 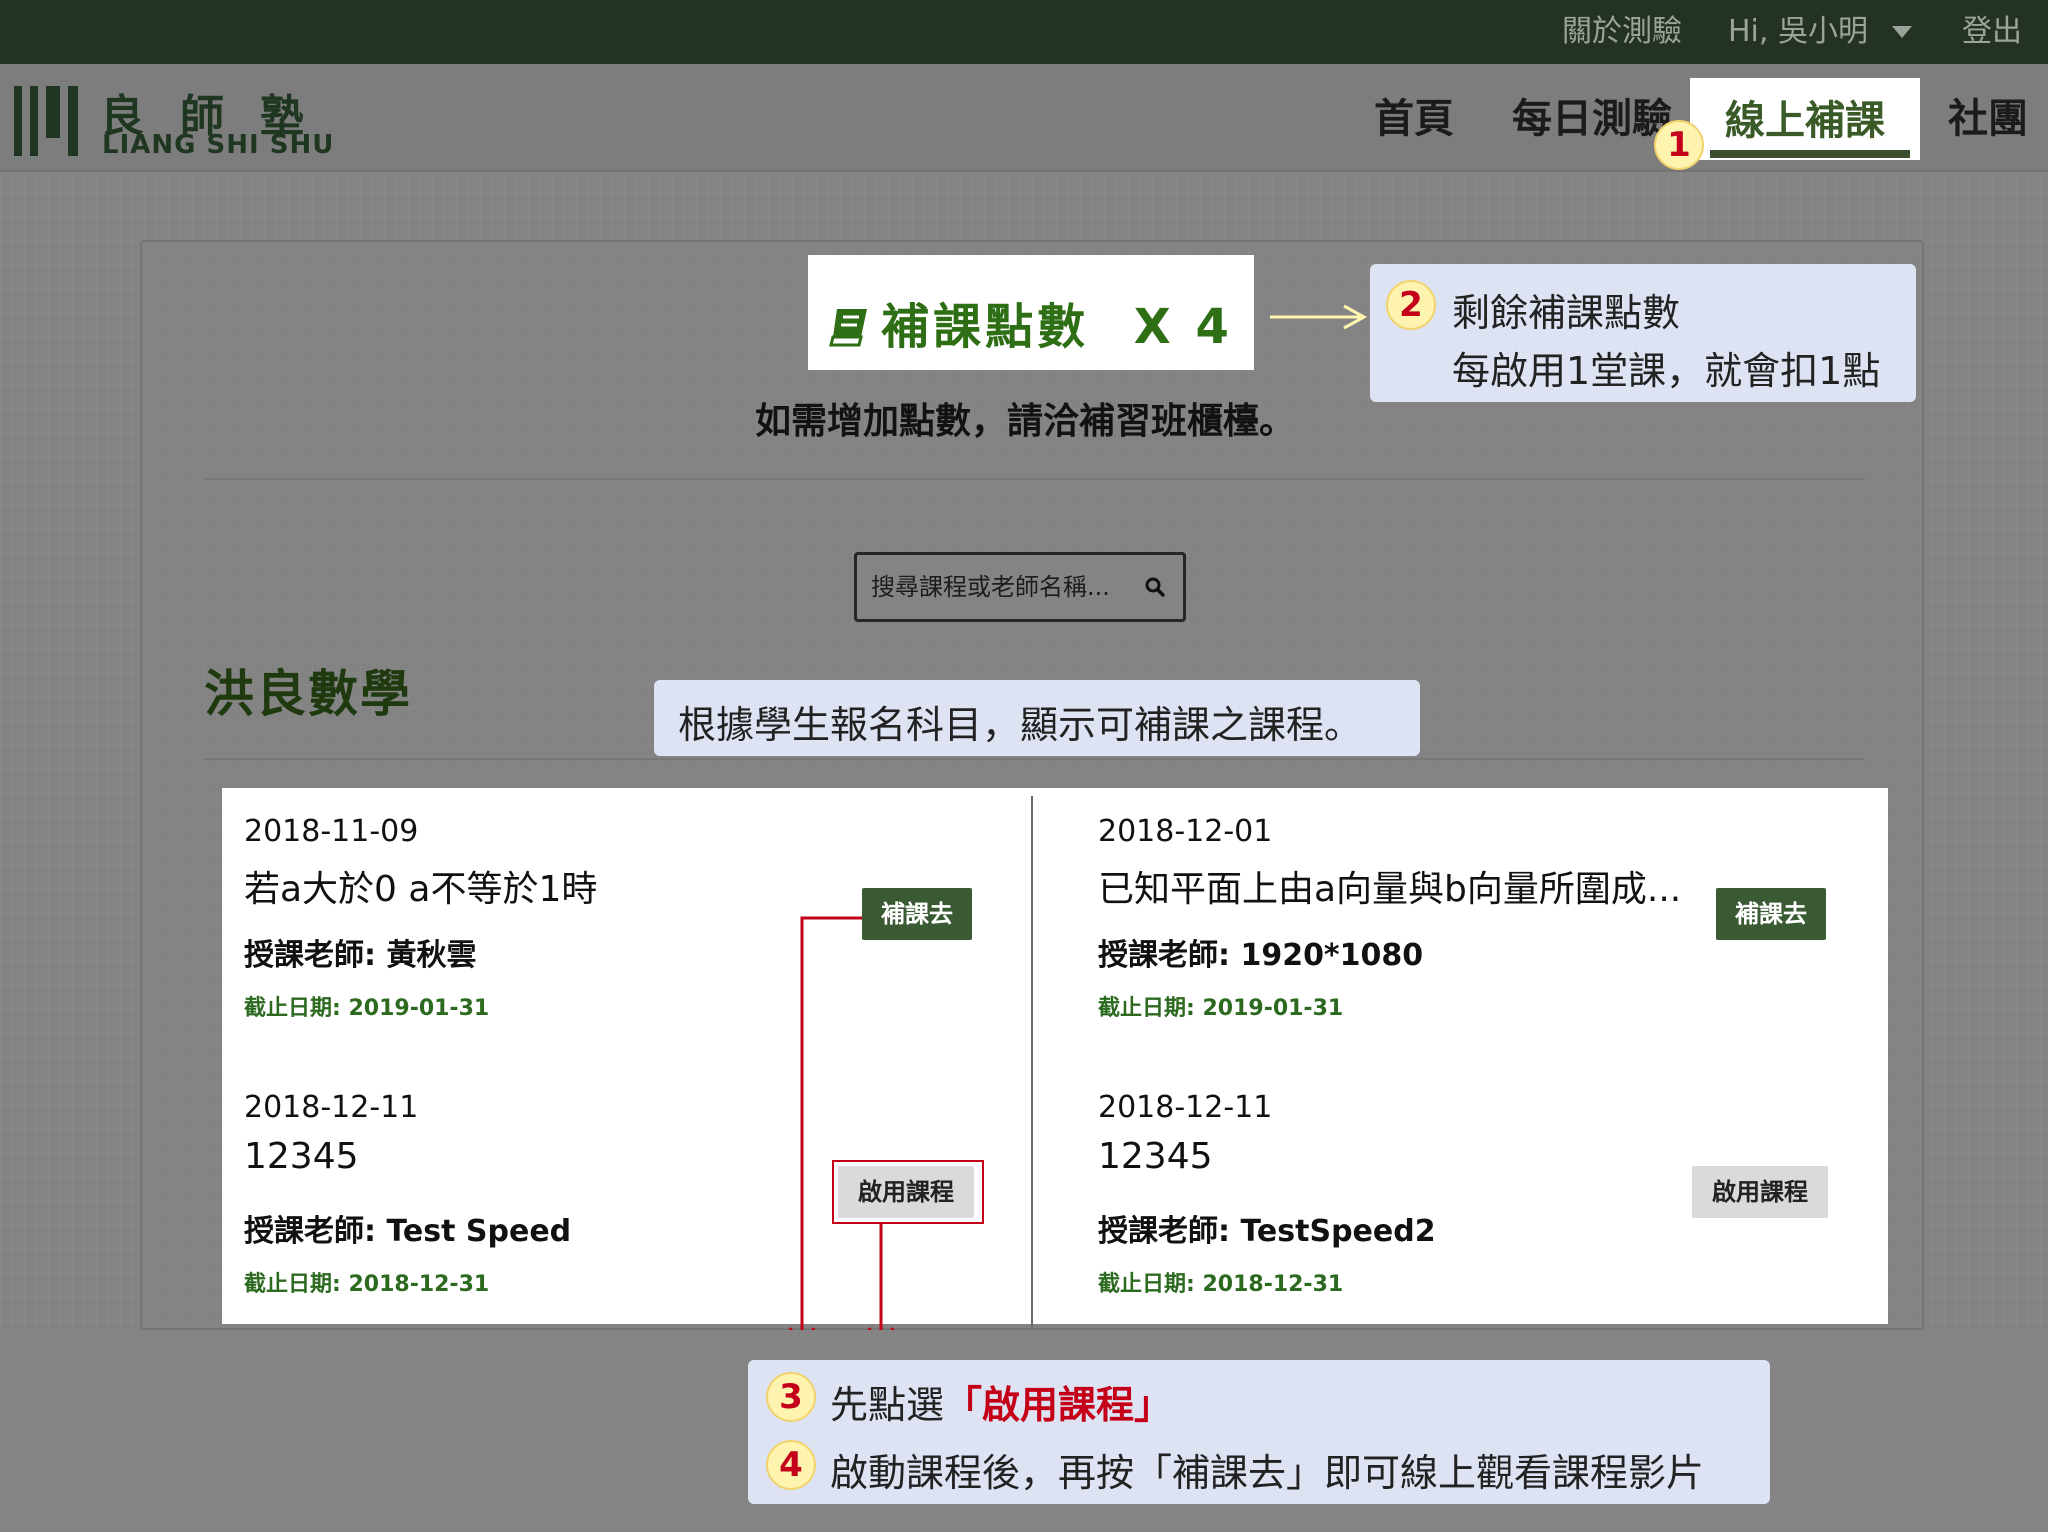 What do you see at coordinates (1024, 421) in the screenshot?
I see `points-note: 如需增加點數，請洽補習班櫃檯。` at bounding box center [1024, 421].